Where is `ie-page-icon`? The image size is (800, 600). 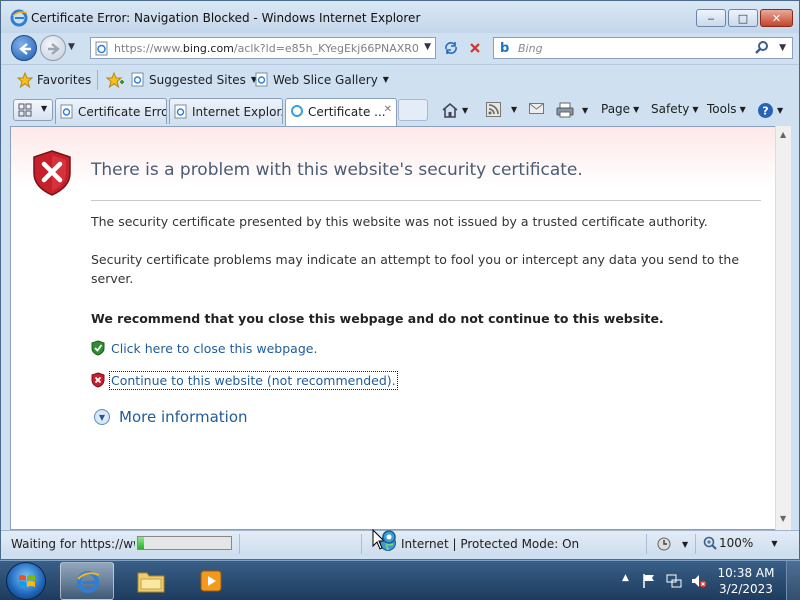 ie-page-icon is located at coordinates (180, 111).